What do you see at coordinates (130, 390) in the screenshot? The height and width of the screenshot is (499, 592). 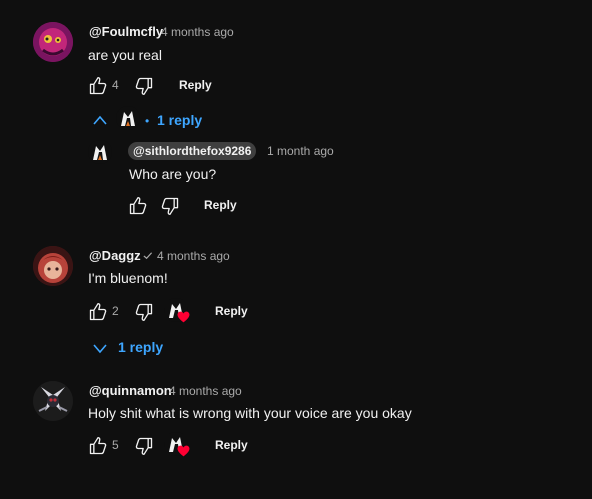 I see `comment-author: @quinnamon` at bounding box center [130, 390].